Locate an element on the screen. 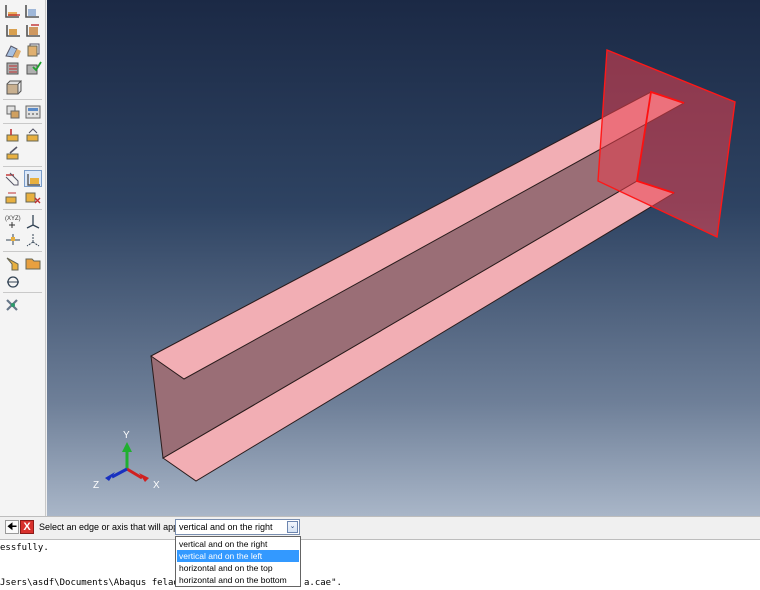  repair-manager-icon is located at coordinates (33, 263).